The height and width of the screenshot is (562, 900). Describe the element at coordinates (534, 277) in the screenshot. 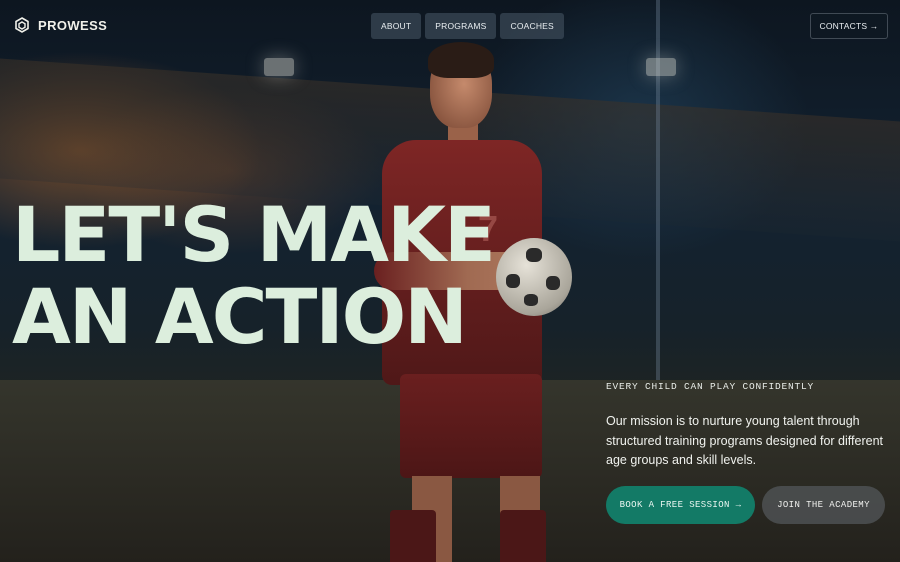

I see `soccer-ball` at that location.